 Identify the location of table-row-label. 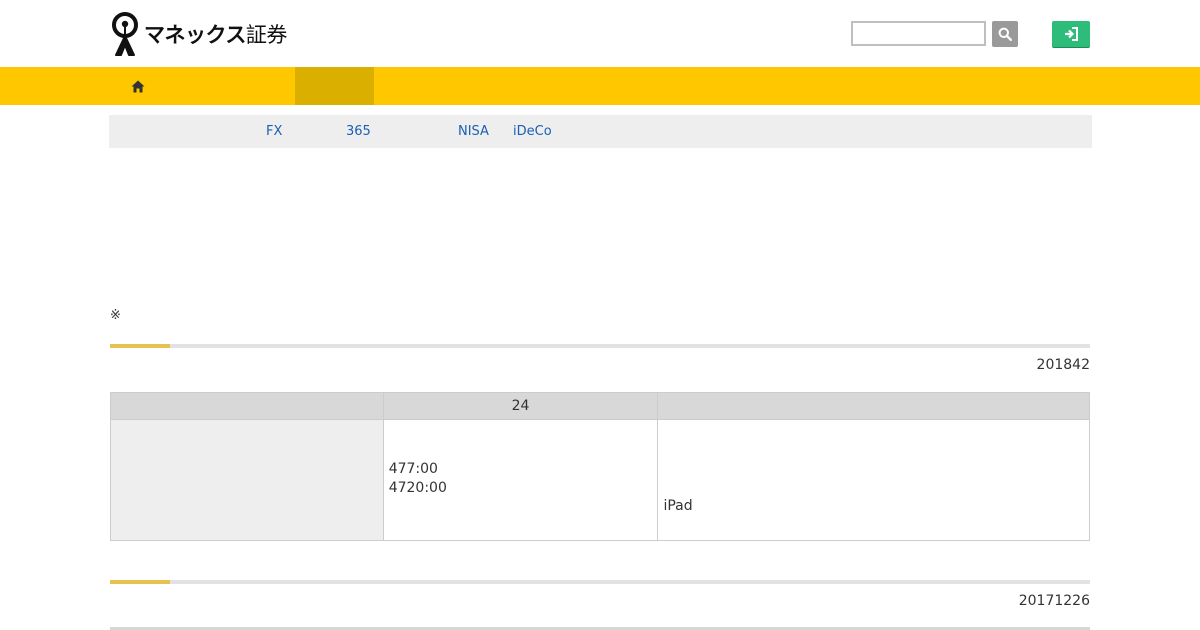
(247, 480).